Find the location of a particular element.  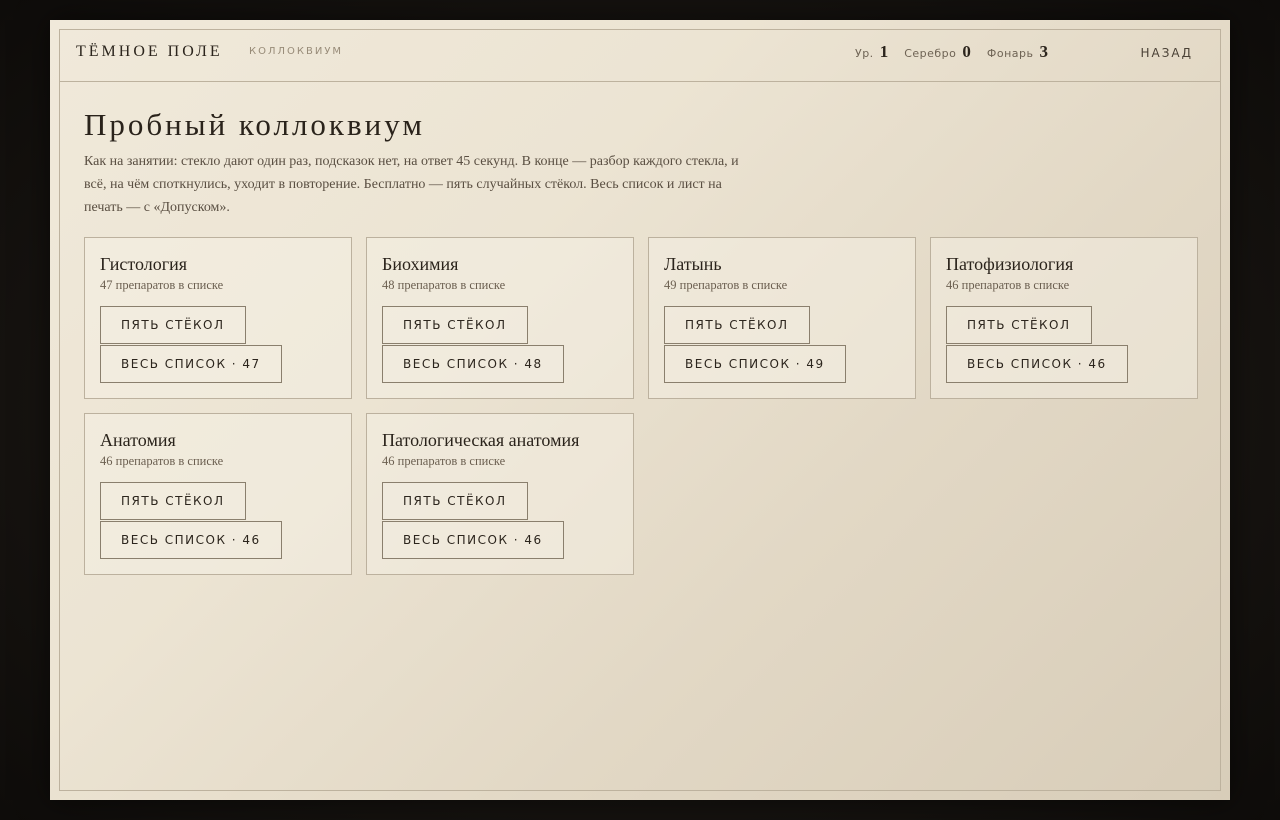

stat-silver-value: 0 is located at coordinates (966, 51).